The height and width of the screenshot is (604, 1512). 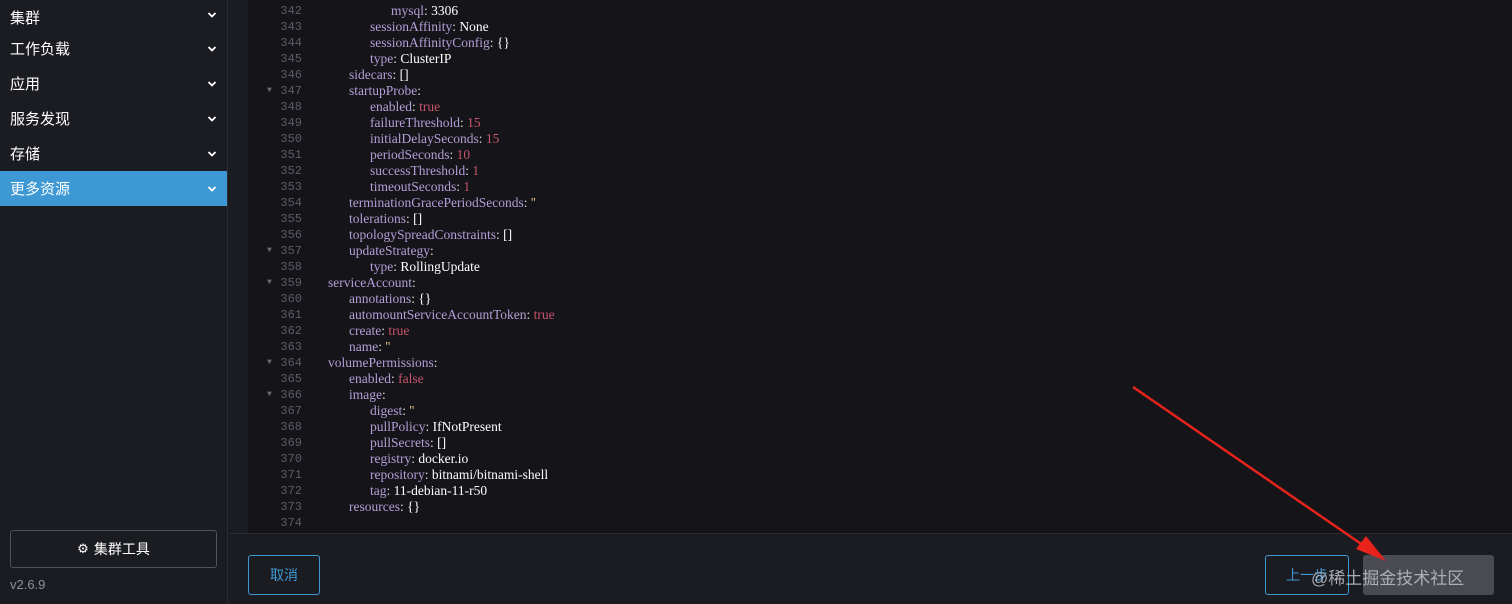 What do you see at coordinates (442, 202) in the screenshot?
I see `code-line: terminationGracePeriodSeconds: ''` at bounding box center [442, 202].